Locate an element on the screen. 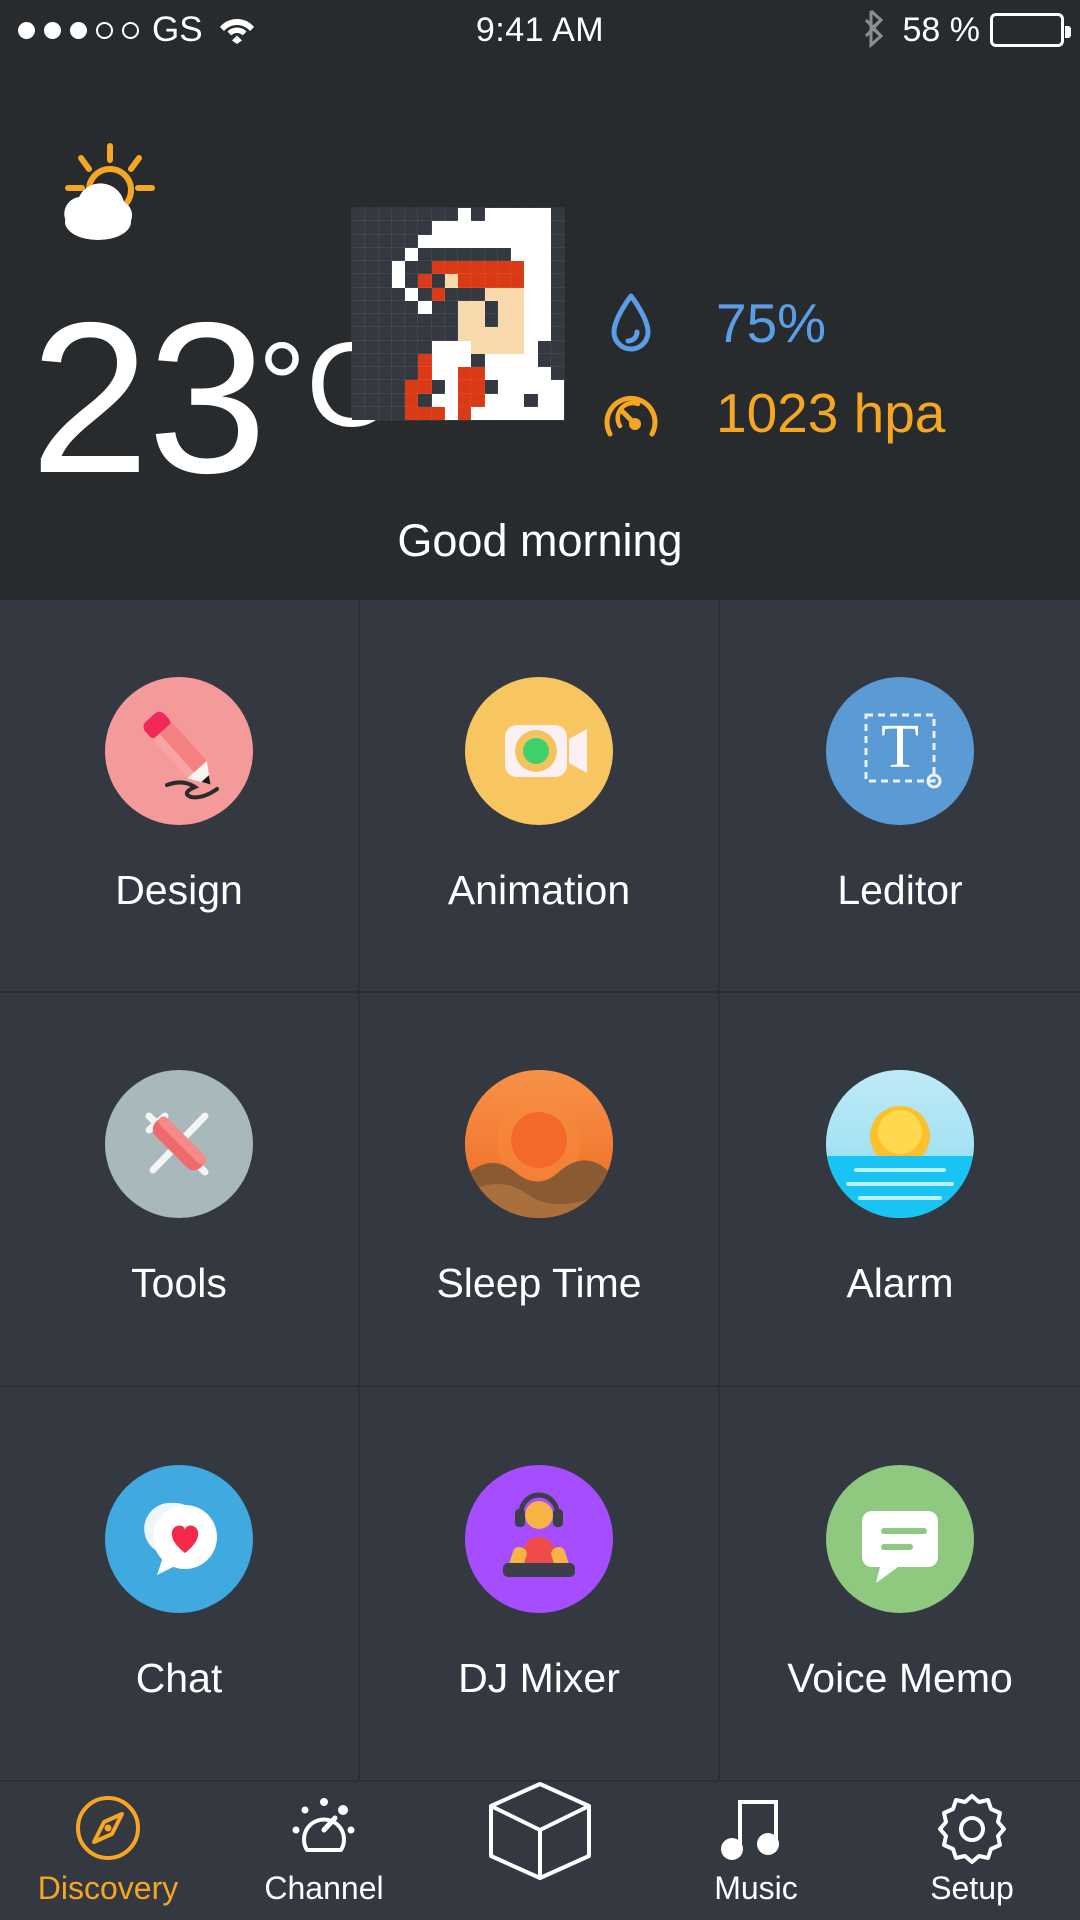 The height and width of the screenshot is (1920, 1080). swiss-knife-icon is located at coordinates (179, 1144).